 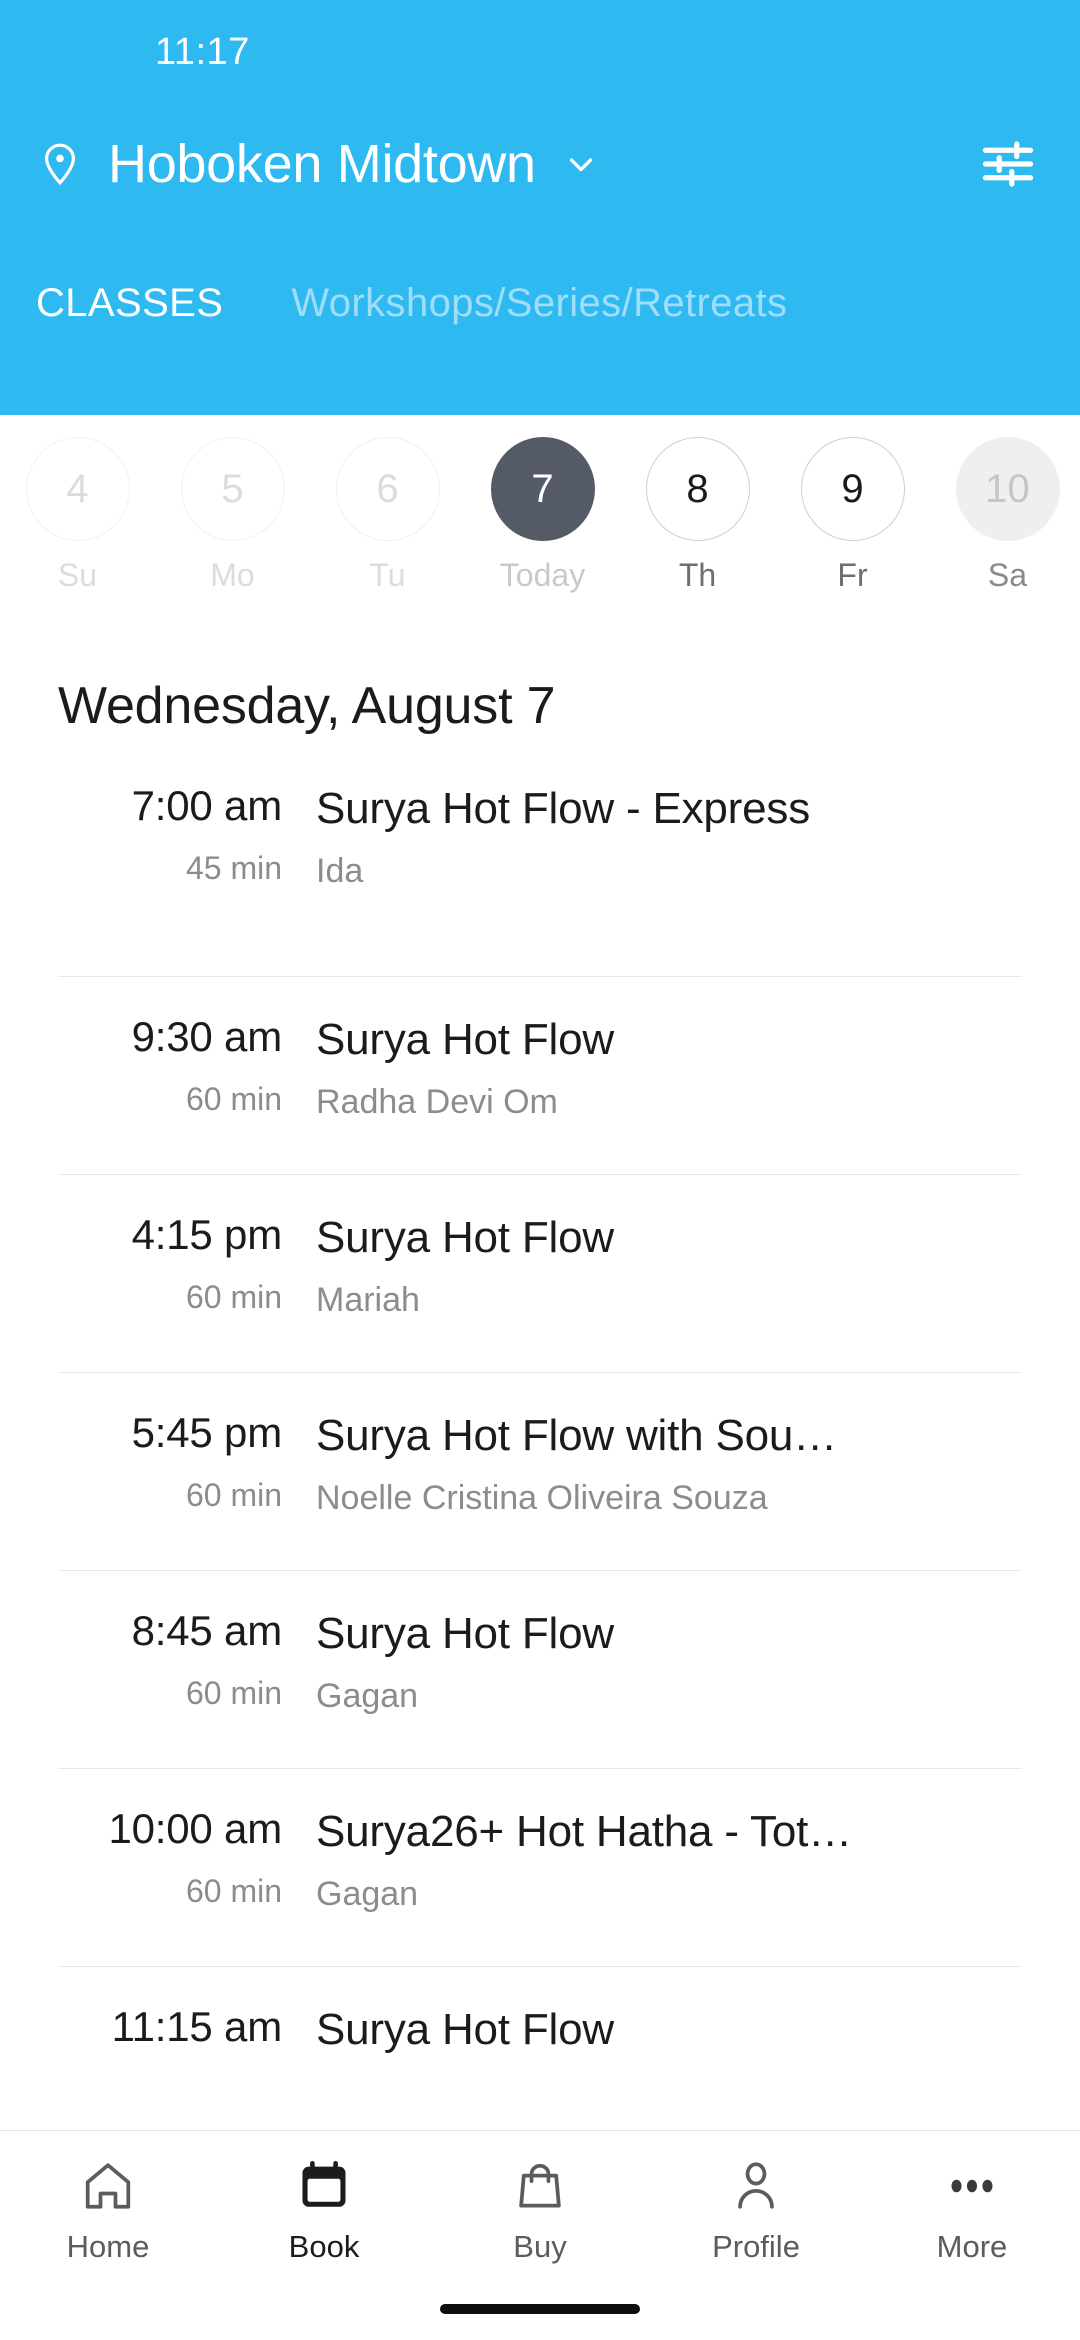 What do you see at coordinates (207, 1630) in the screenshot?
I see `class-time: 8:45 am` at bounding box center [207, 1630].